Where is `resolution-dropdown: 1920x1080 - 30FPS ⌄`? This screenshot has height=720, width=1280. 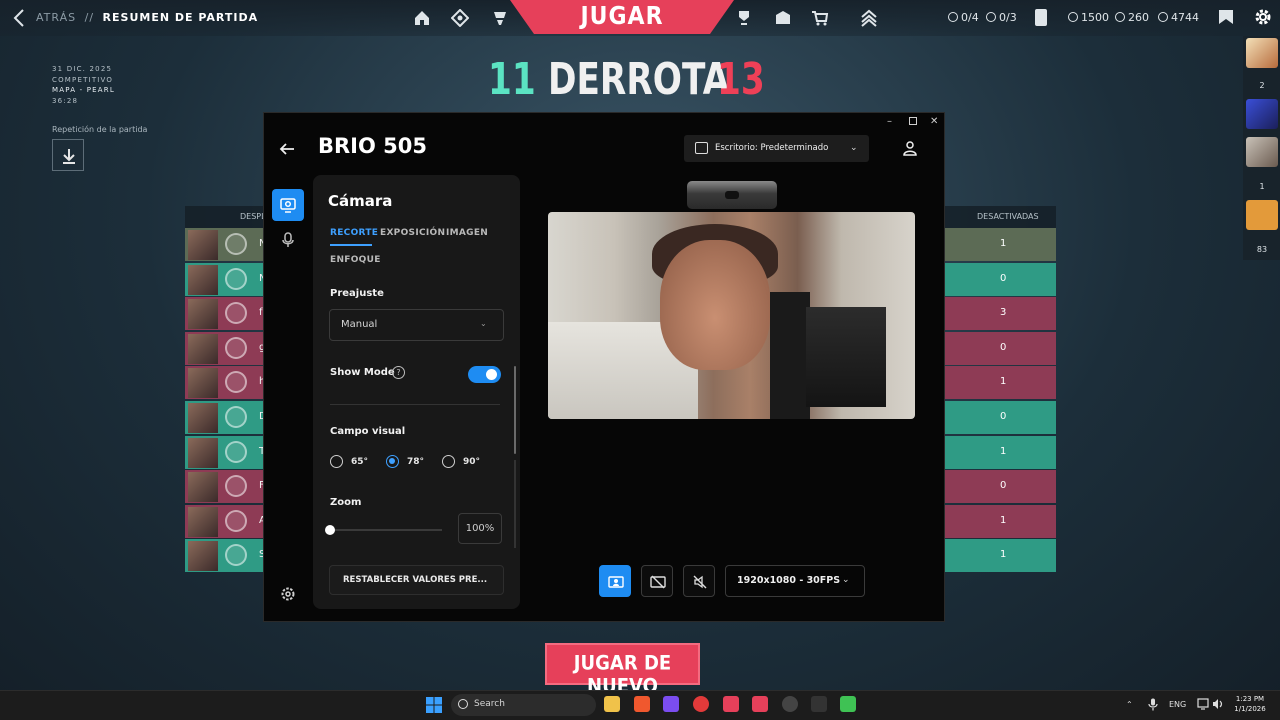
resolution-dropdown: 1920x1080 - 30FPS ⌄ is located at coordinates (795, 581).